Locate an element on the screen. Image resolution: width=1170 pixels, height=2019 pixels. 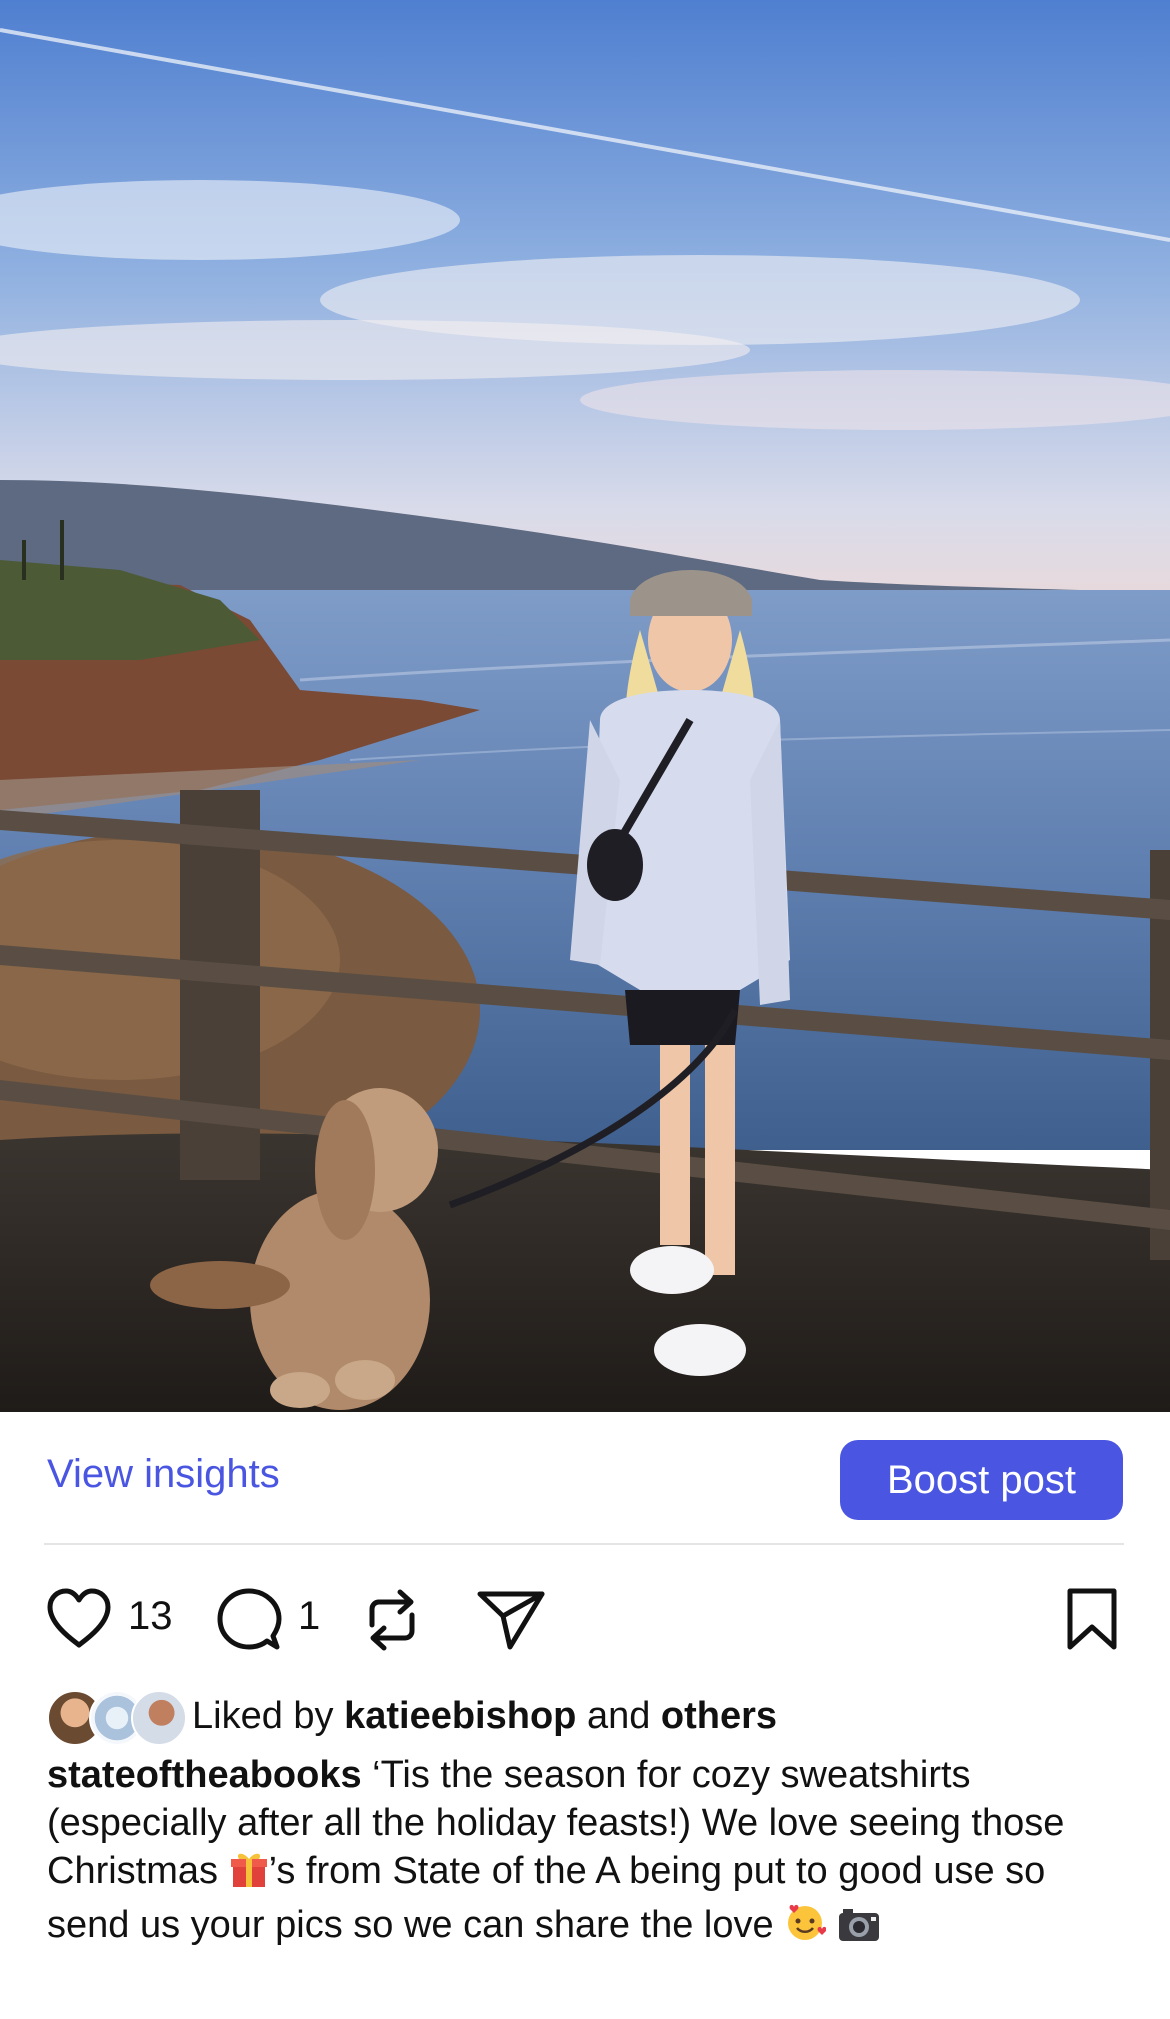
smiling-face-hearts-emoji is located at coordinates (805, 1928).